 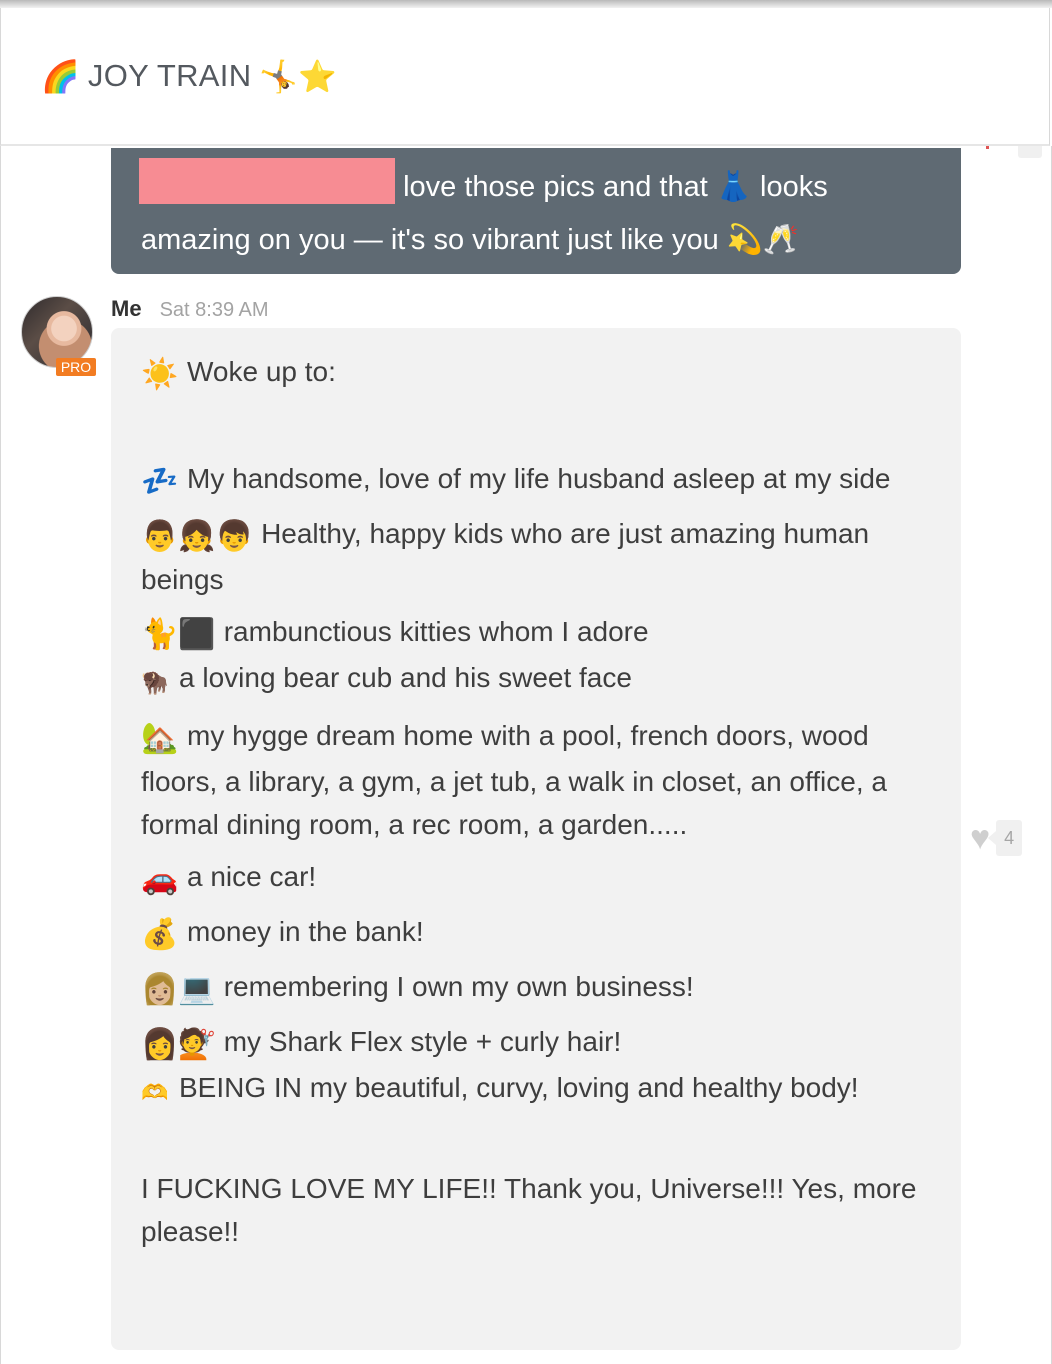 What do you see at coordinates (169, 75) in the screenshot?
I see `channel-name: JOY TRAIN` at bounding box center [169, 75].